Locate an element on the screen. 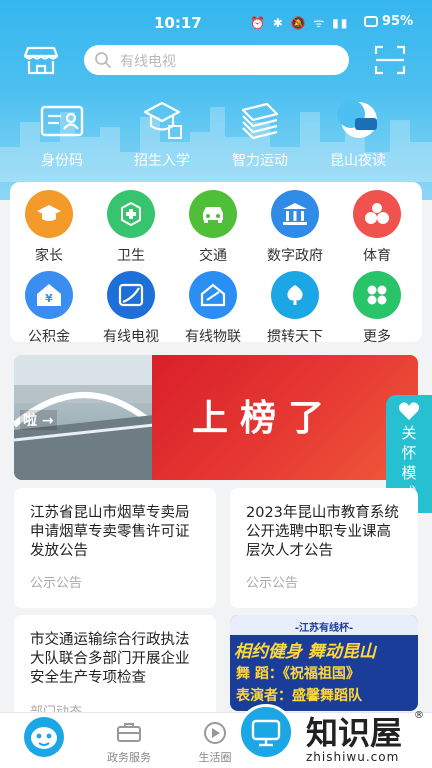 The image size is (432, 768). event-slogan: 相约健身 舞动昆山 is located at coordinates (305, 652).